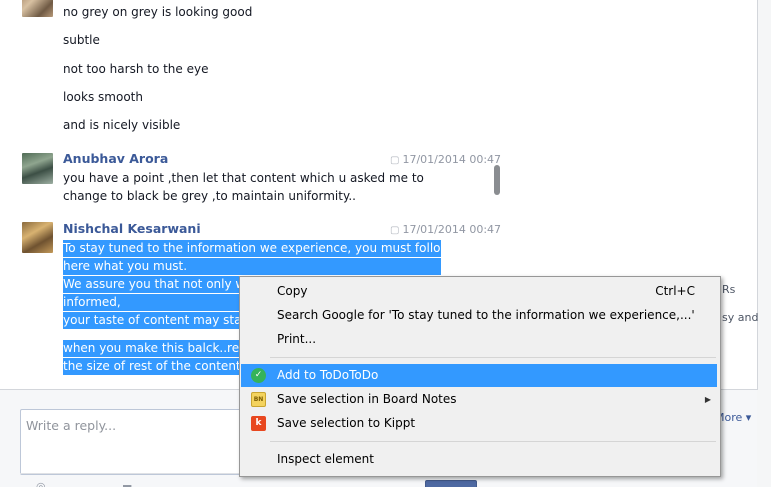 The width and height of the screenshot is (771, 487). Describe the element at coordinates (156, 284) in the screenshot. I see `selected-text-line: We assure you that not only wi` at that location.